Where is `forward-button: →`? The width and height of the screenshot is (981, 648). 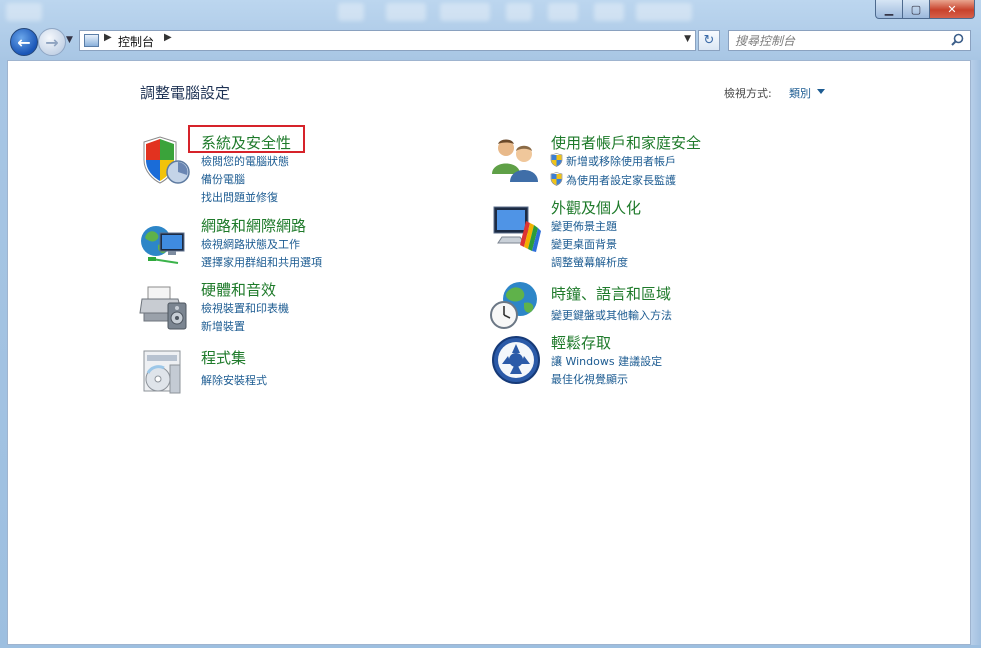
forward-button: → is located at coordinates (52, 42).